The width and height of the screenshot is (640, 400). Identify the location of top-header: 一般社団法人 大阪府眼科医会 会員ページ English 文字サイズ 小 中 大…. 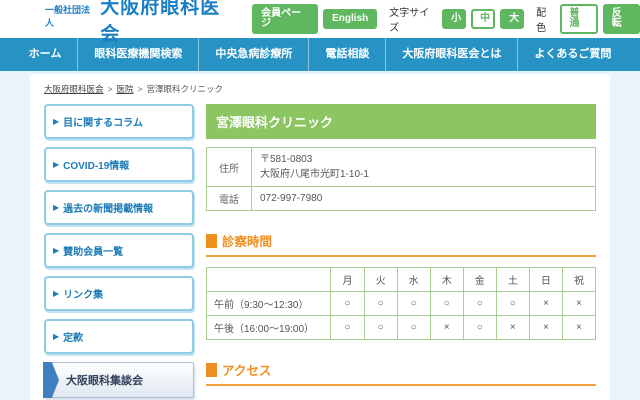
(320, 22).